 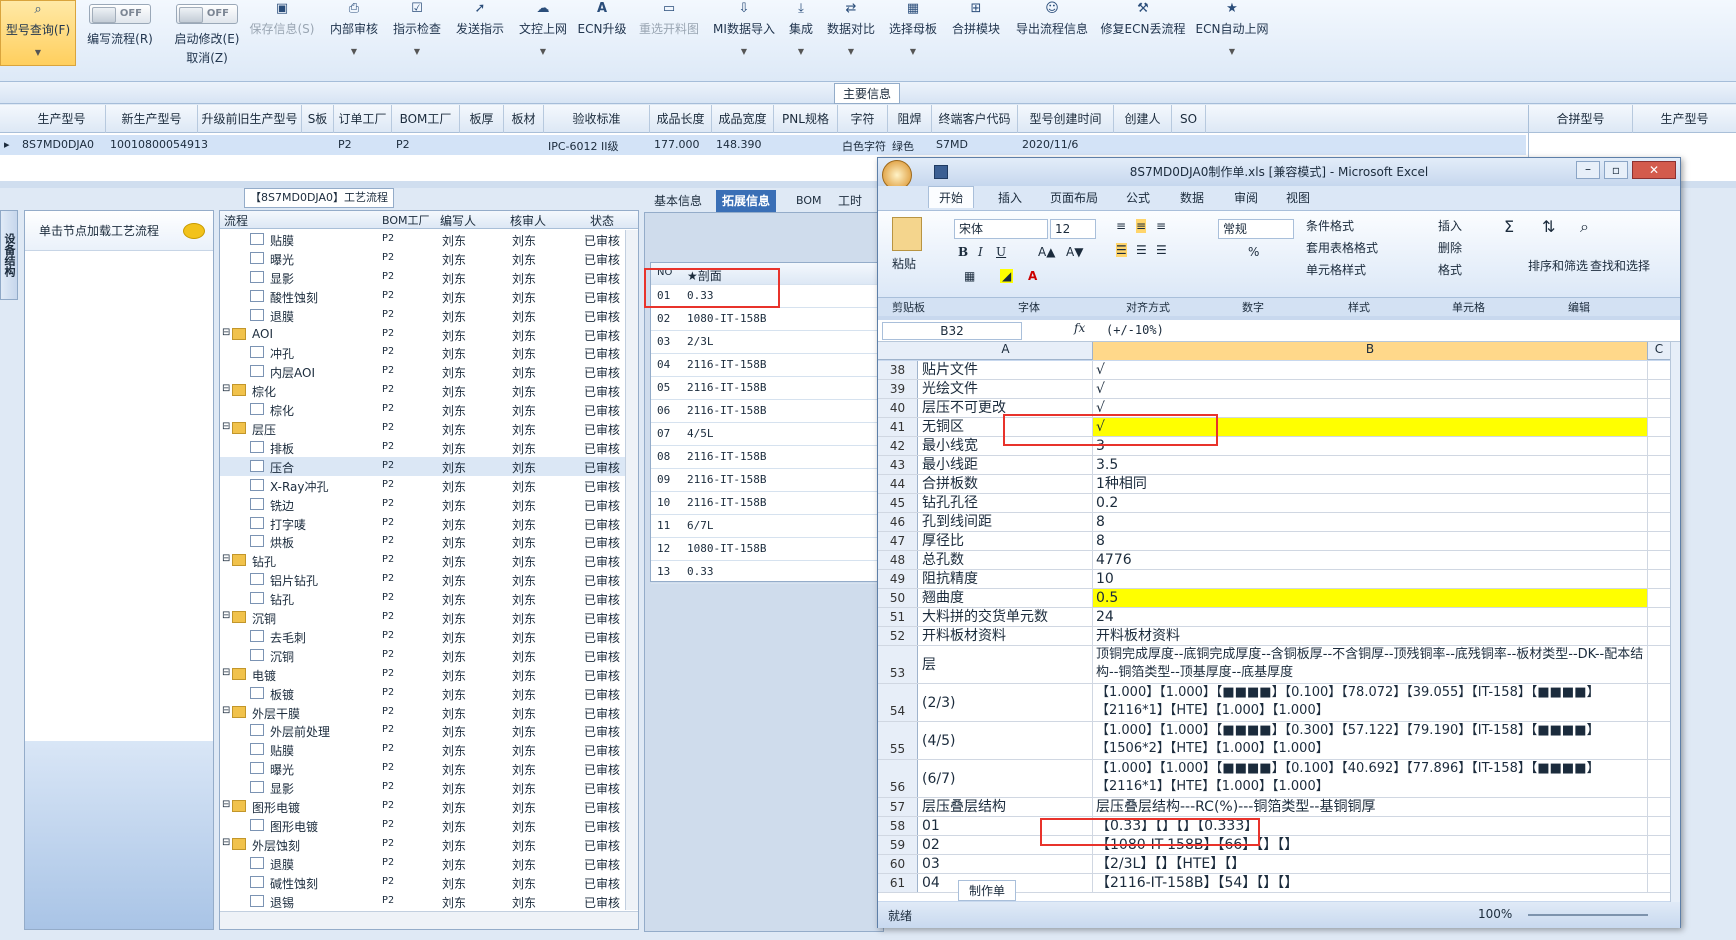 I want to click on cell-b: 10, so click(x=1370, y=579).